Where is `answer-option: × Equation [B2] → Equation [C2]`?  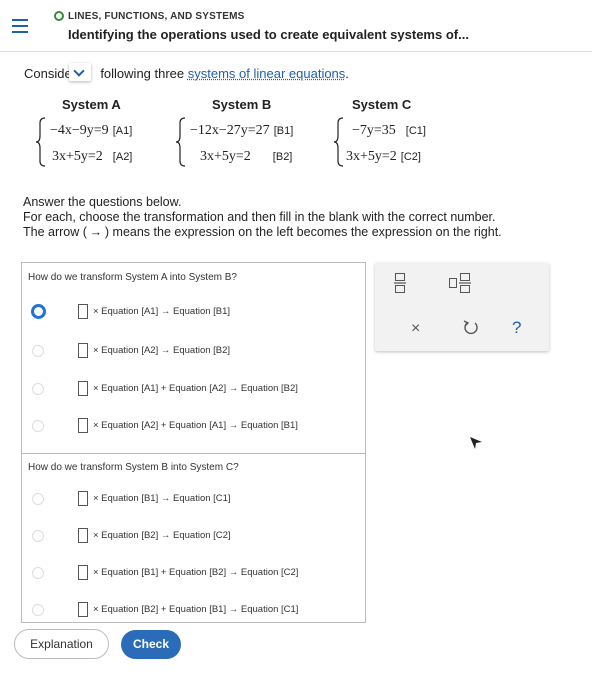
answer-option: × Equation [B2] → Equation [C2] is located at coordinates (192, 537).